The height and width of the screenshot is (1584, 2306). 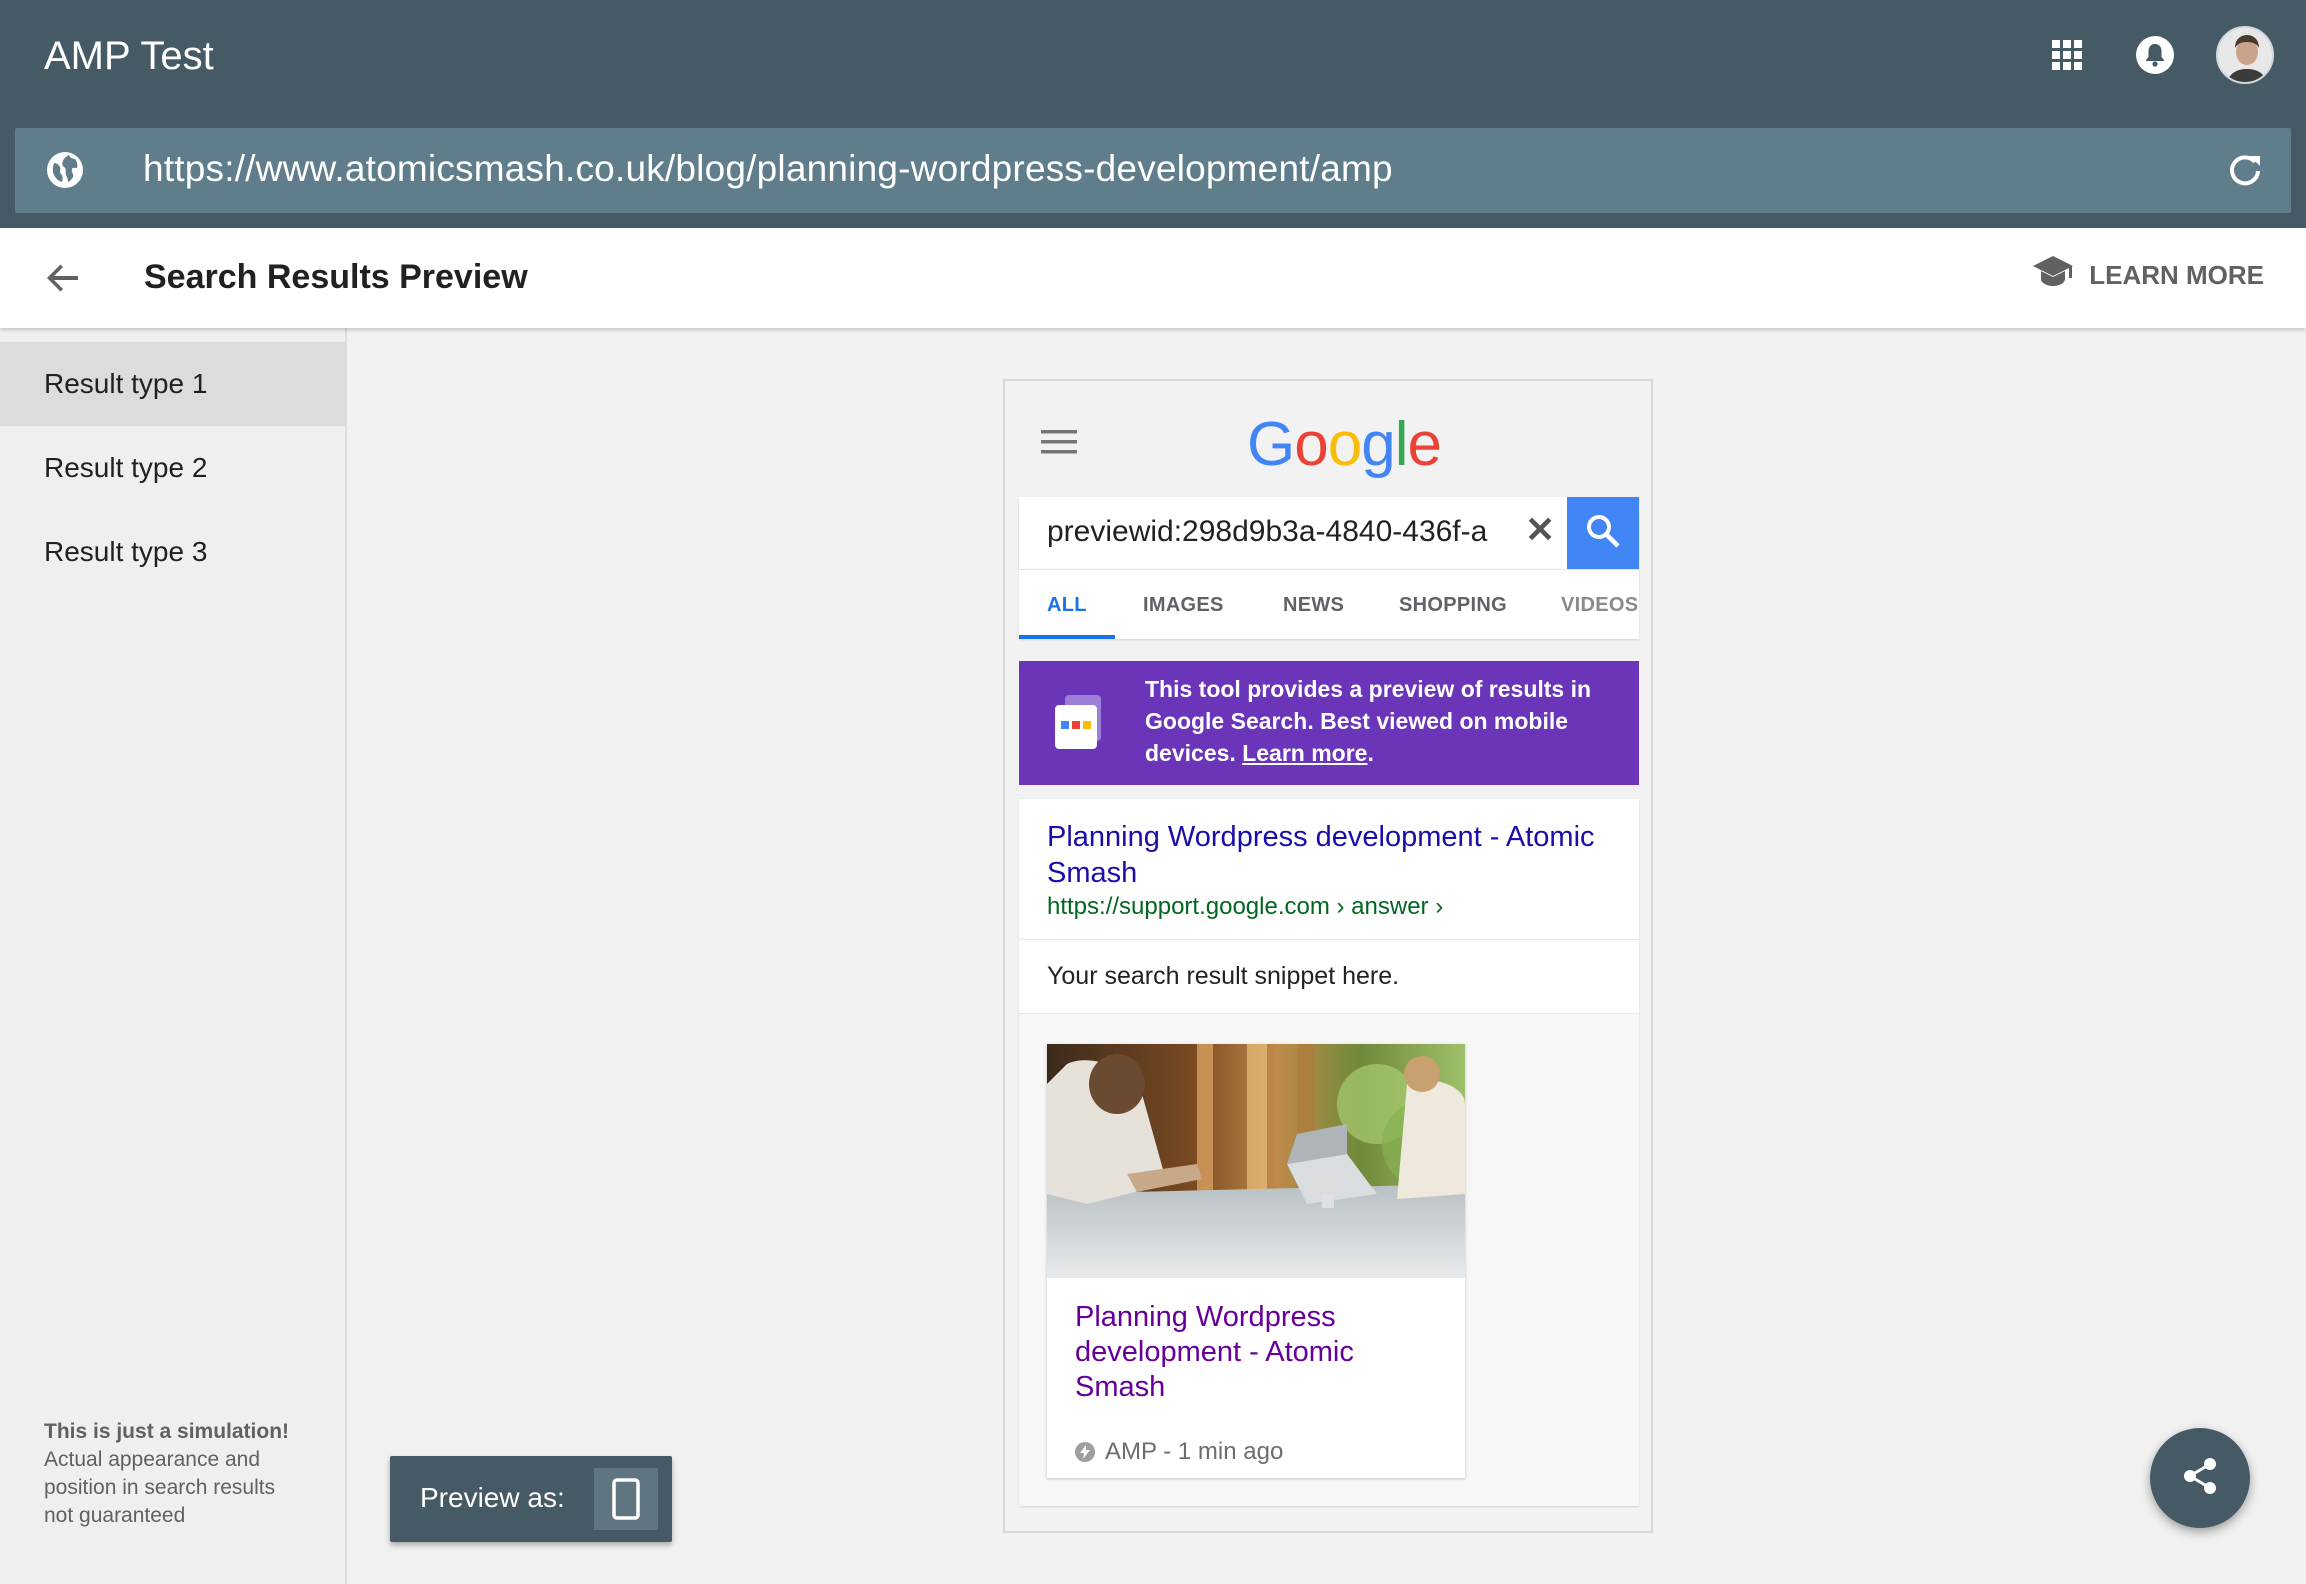 What do you see at coordinates (172, 468) in the screenshot?
I see `sidebar-item-result-type-2: Result type 2` at bounding box center [172, 468].